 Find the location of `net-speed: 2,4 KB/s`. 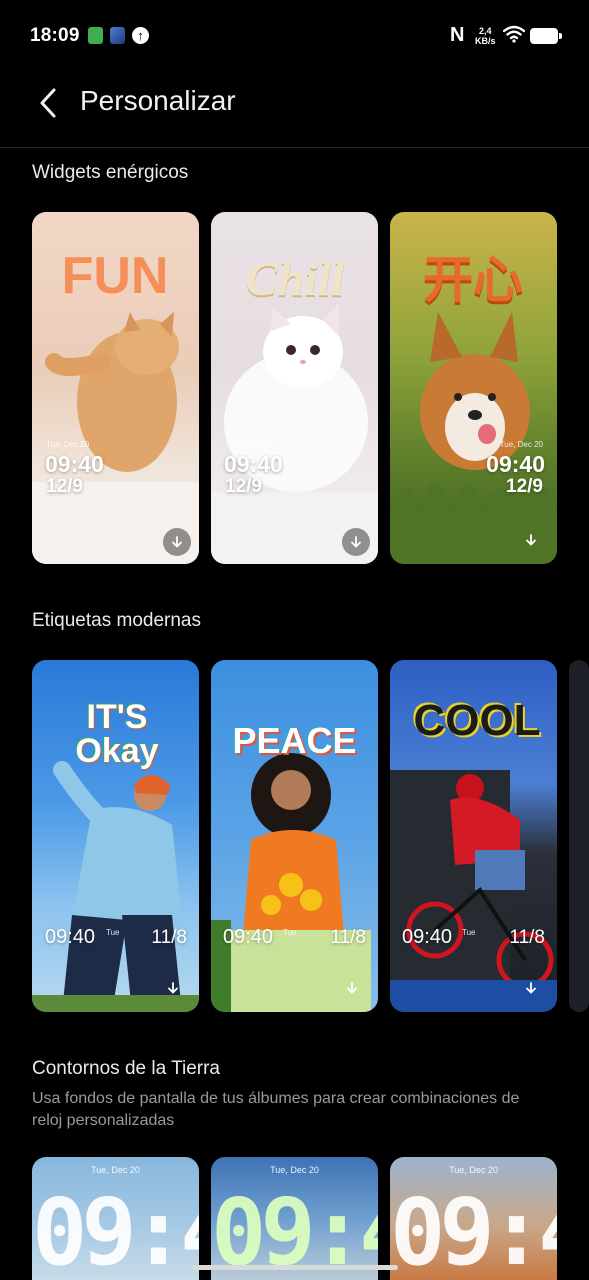

net-speed: 2,4 KB/s is located at coordinates (485, 36).